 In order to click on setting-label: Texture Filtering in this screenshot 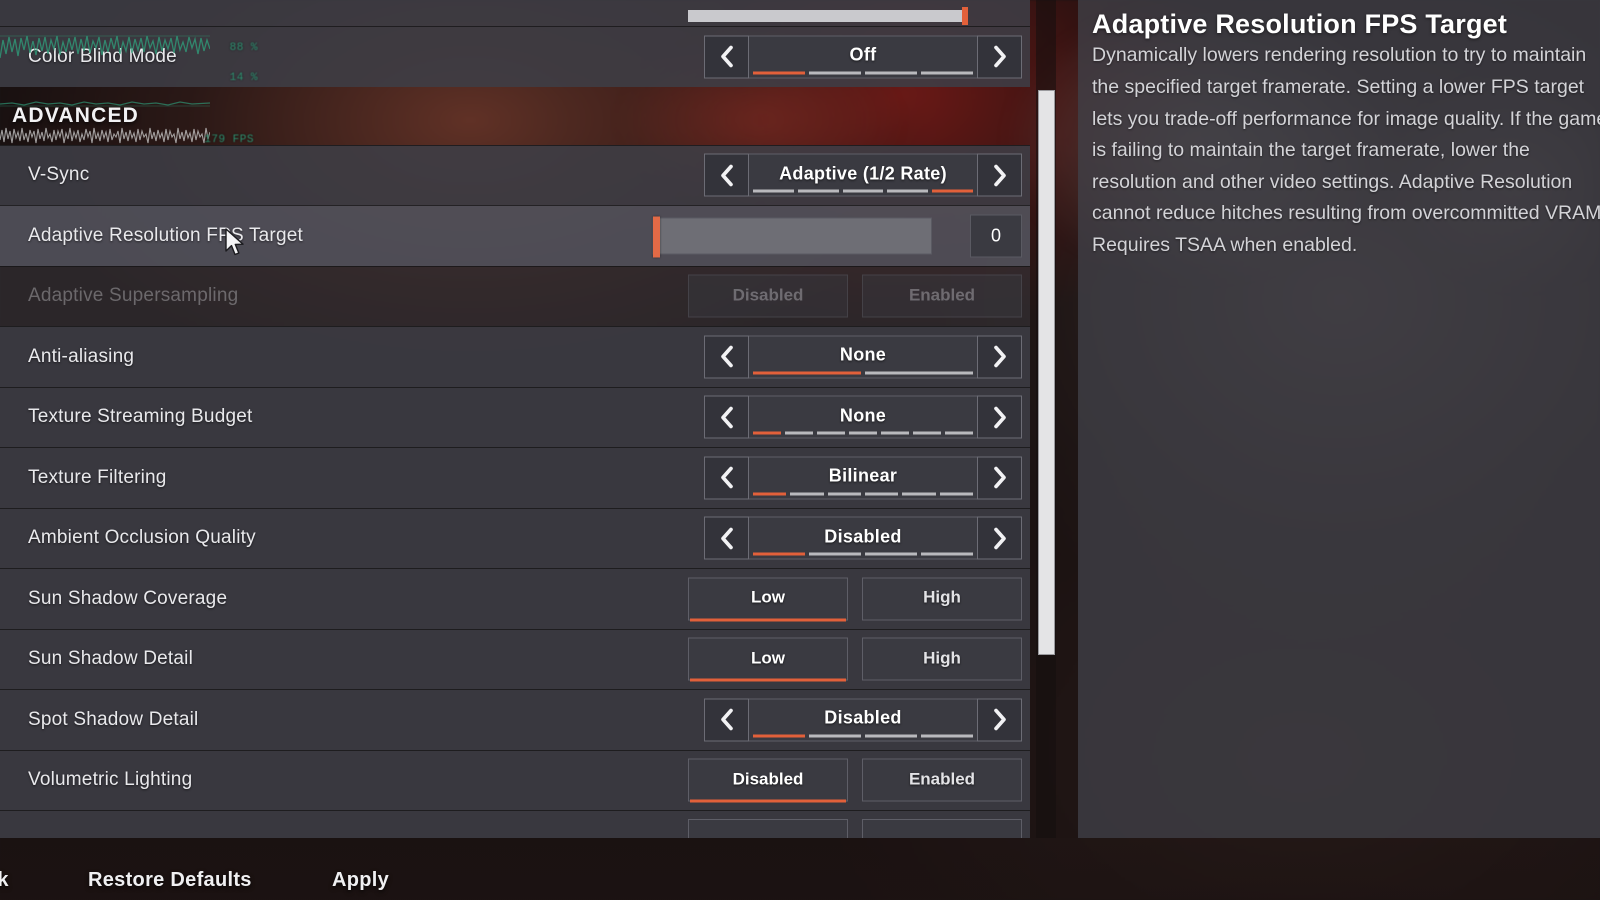, I will do `click(97, 477)`.